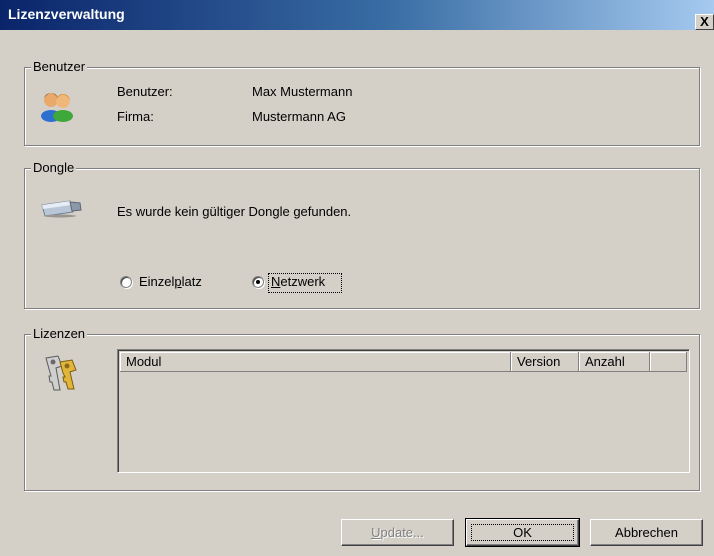 The image size is (714, 556). I want to click on radio-einzelplatz, so click(126, 282).